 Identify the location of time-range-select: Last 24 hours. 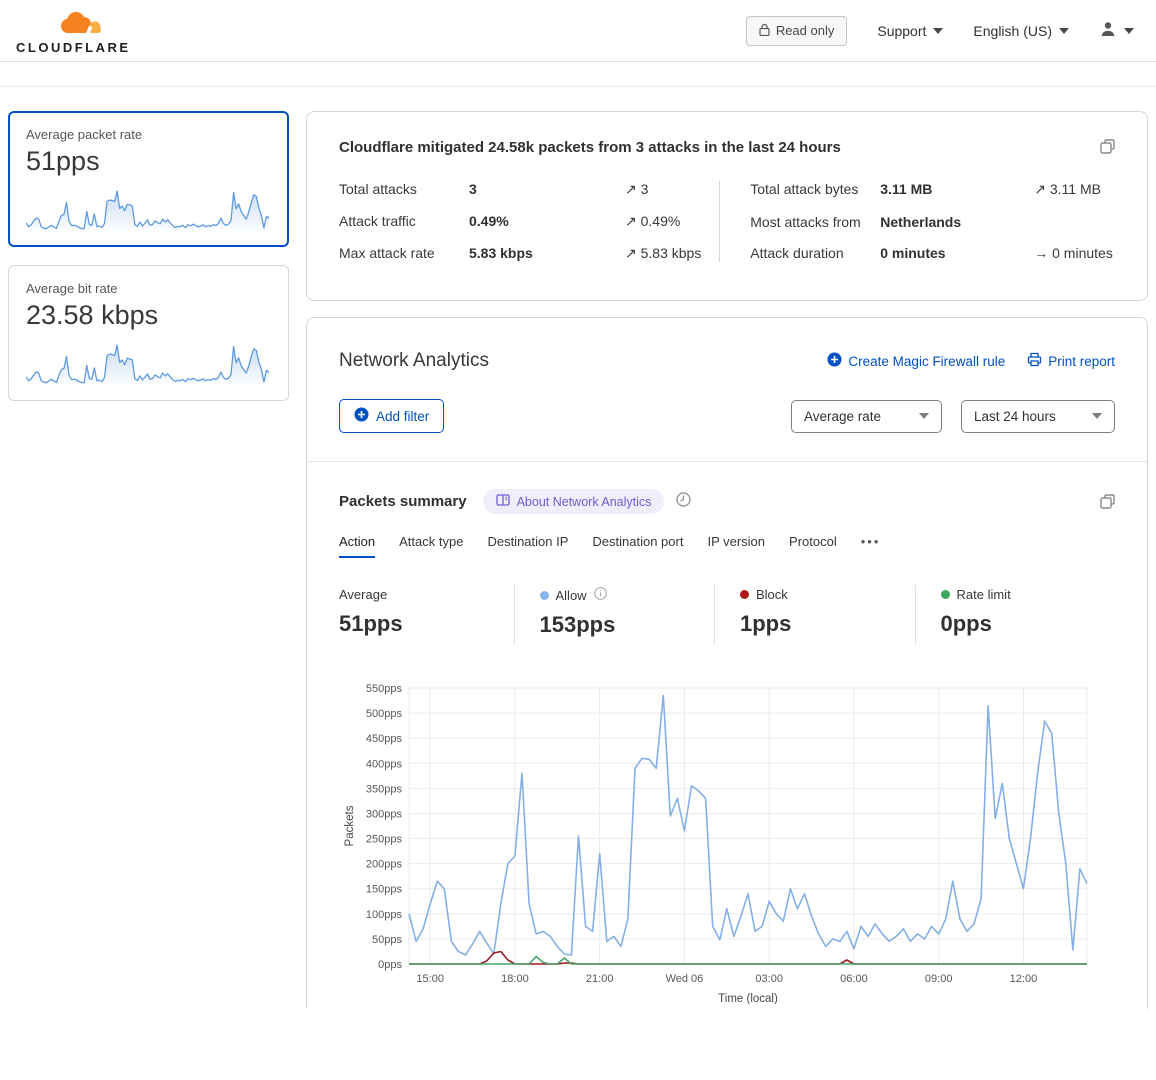
(1038, 416).